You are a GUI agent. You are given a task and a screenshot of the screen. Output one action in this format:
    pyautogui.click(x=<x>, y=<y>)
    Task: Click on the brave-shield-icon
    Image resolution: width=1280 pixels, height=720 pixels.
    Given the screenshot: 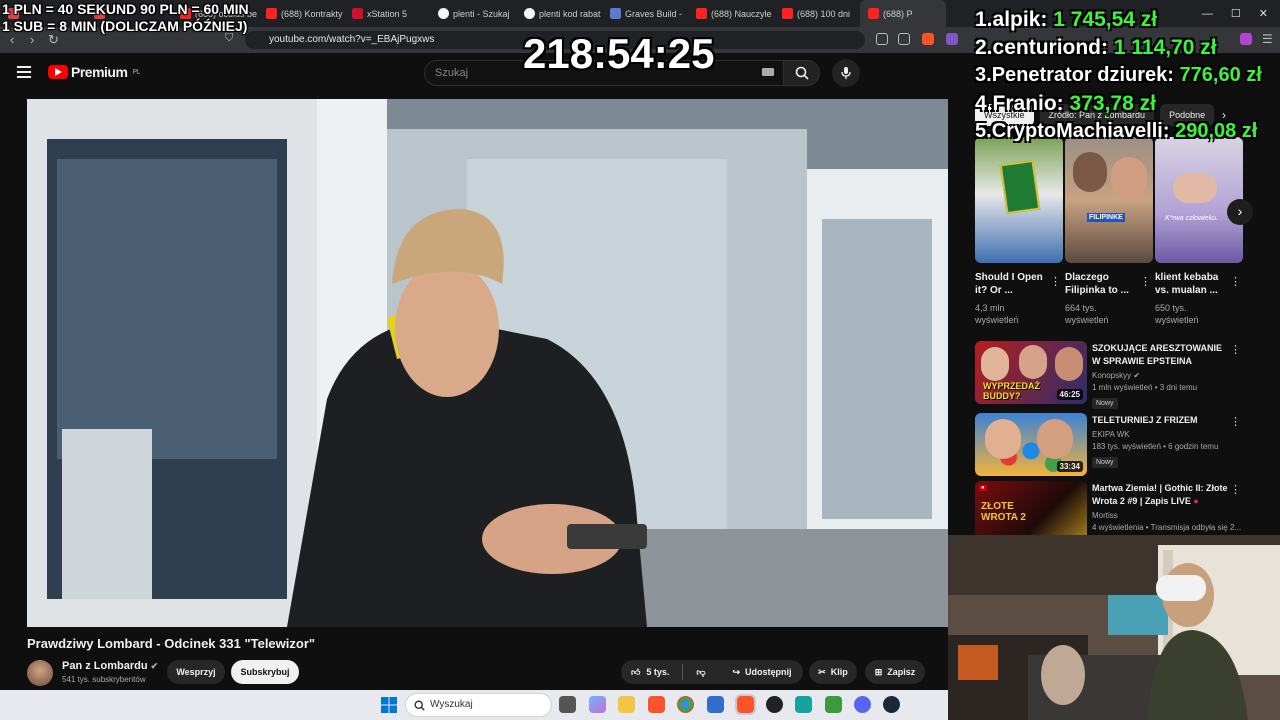 What is the action you would take?
    pyautogui.click(x=928, y=39)
    